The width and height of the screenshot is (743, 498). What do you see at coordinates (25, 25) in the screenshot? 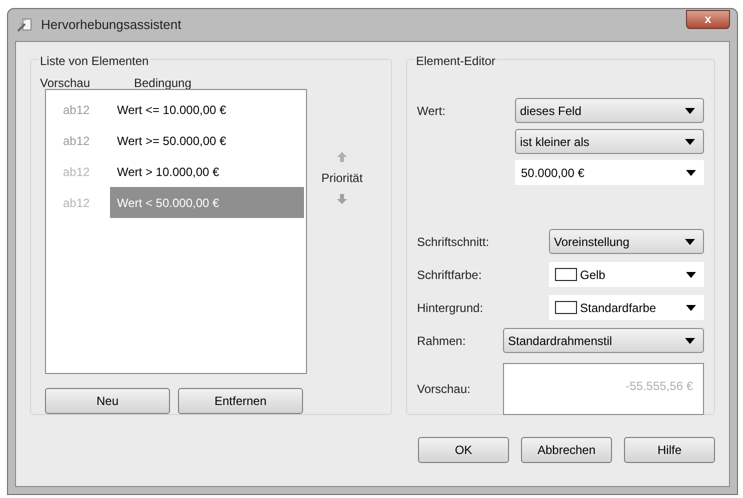
I see `wand-icon` at bounding box center [25, 25].